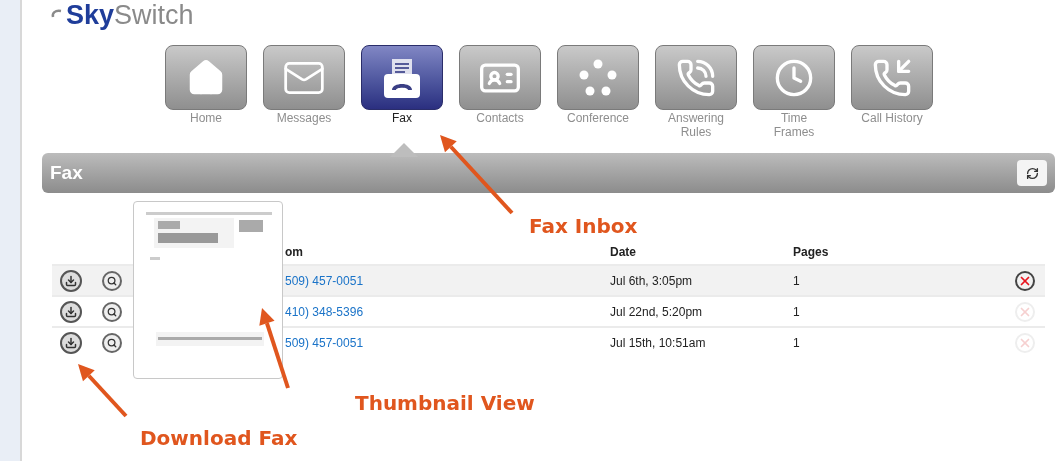 The height and width of the screenshot is (461, 1057). What do you see at coordinates (447, 311) in the screenshot?
I see `phone-link: 410) 348-5396` at bounding box center [447, 311].